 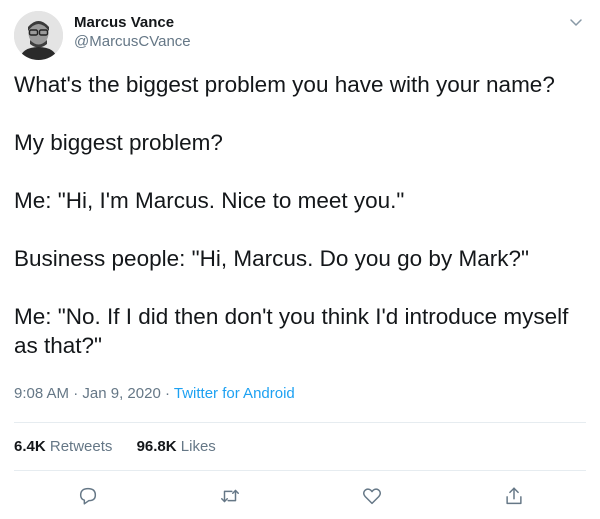 I want to click on avatar, so click(x=38, y=35).